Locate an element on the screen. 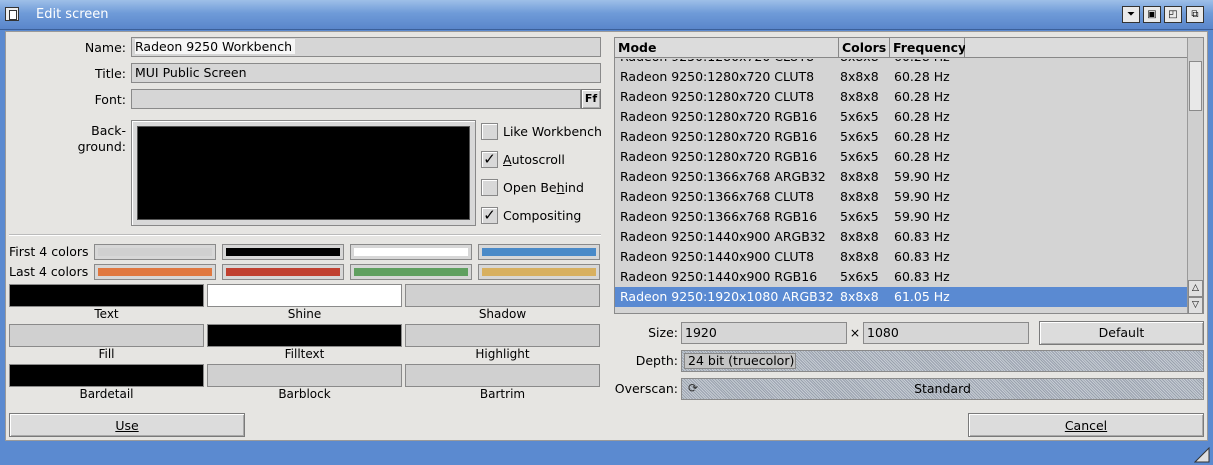 This screenshot has height=465, width=1213. mode-cell: Radeon 9250:1440x900 RGB16 is located at coordinates (719, 276).